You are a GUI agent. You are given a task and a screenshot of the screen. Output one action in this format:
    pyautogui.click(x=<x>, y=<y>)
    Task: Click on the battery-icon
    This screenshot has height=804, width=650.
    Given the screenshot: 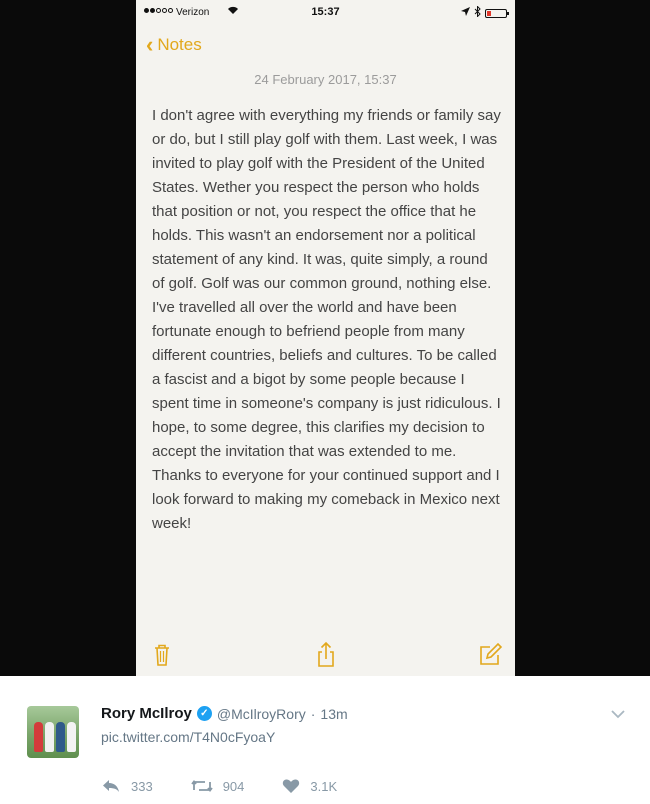 What is the action you would take?
    pyautogui.click(x=497, y=13)
    